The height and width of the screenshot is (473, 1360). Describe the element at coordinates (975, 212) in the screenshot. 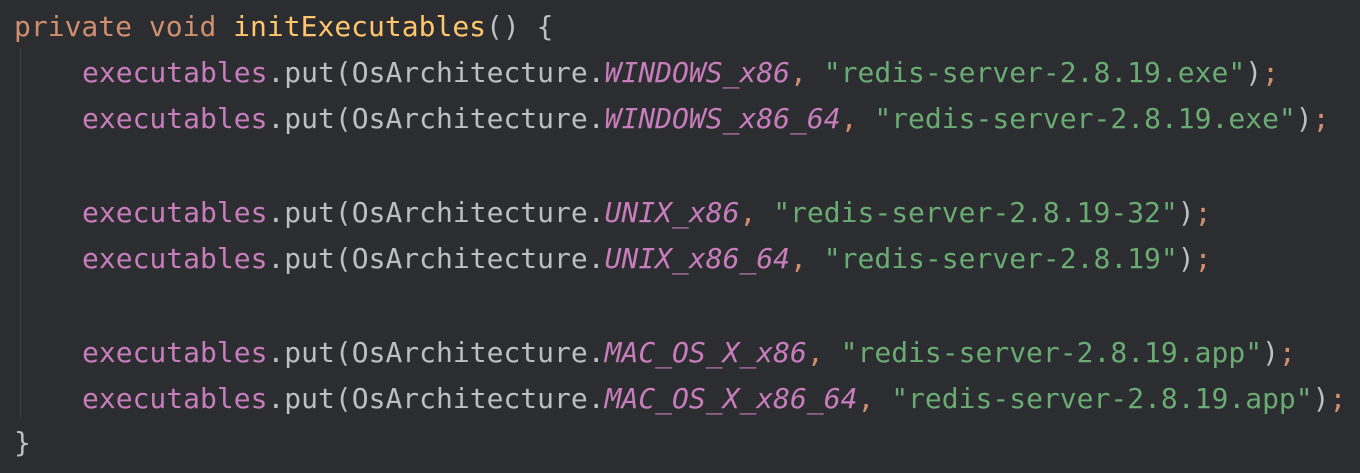

I see `string-literal: "redis-server-2.8.19-32"` at that location.